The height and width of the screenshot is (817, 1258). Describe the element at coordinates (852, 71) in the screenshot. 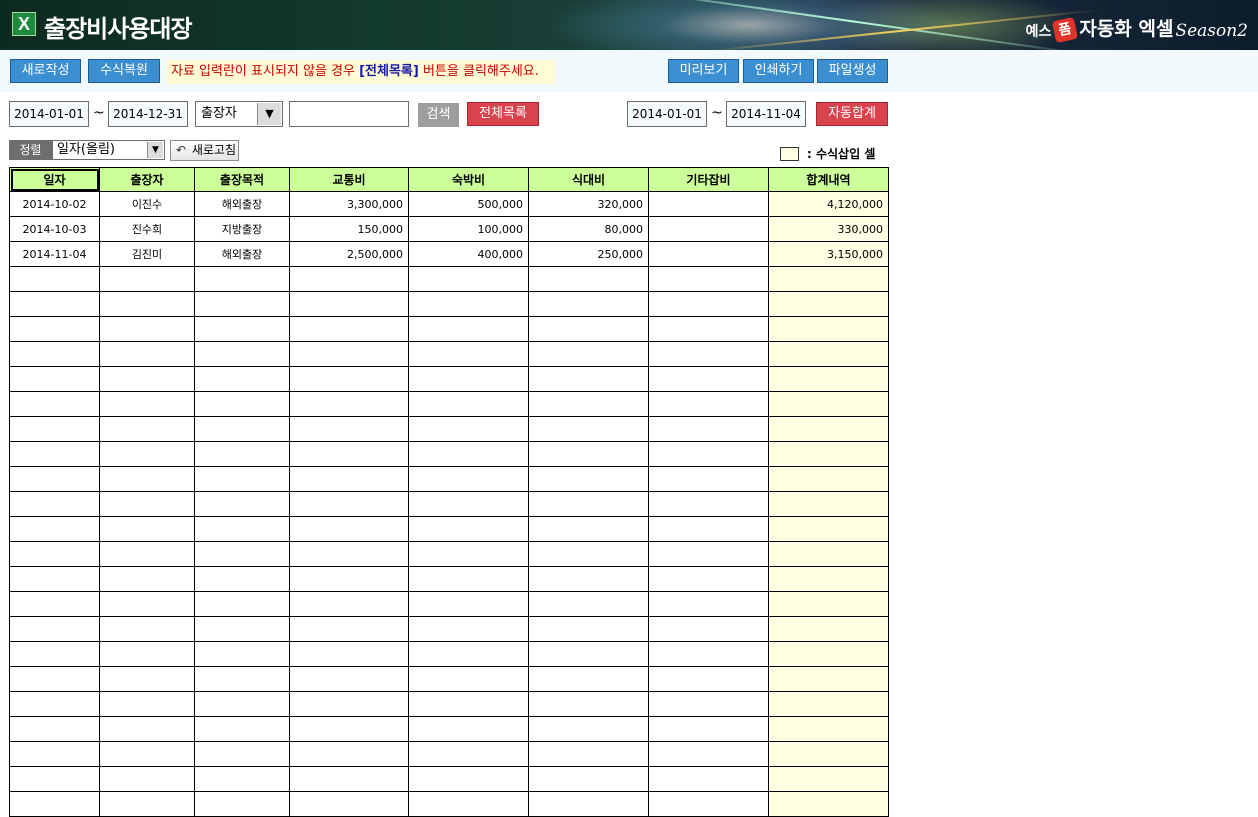

I see `file-create-button: 파일생성` at that location.